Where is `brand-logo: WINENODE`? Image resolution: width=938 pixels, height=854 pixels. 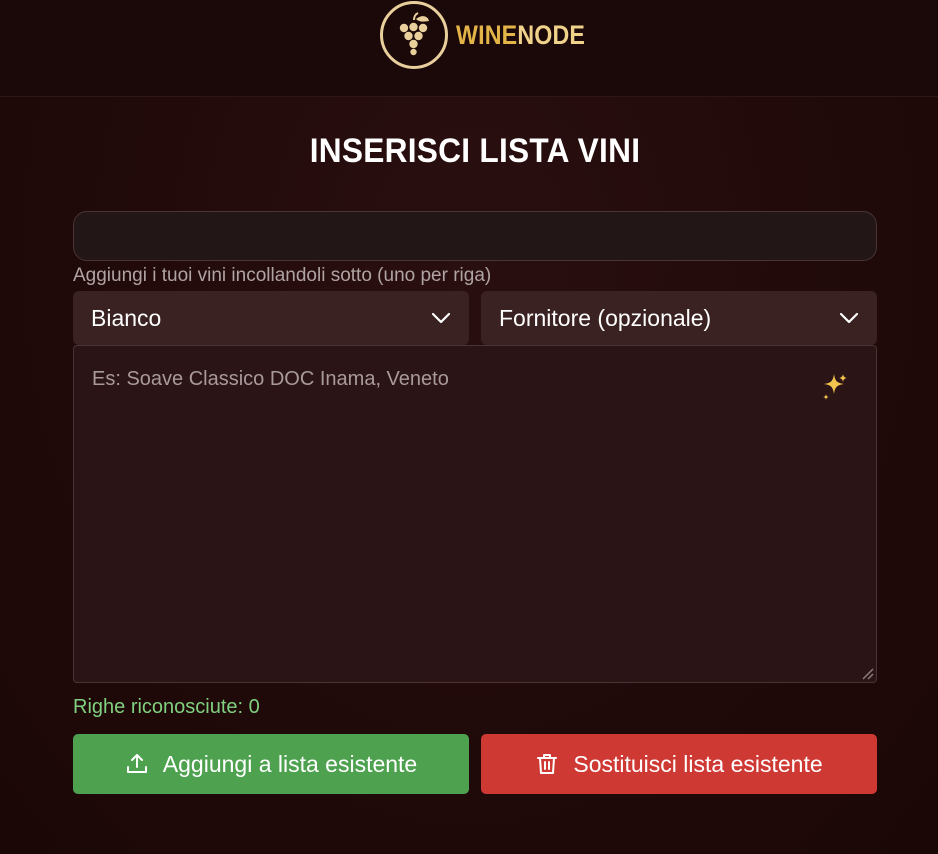
brand-logo: WINENODE is located at coordinates (493, 35).